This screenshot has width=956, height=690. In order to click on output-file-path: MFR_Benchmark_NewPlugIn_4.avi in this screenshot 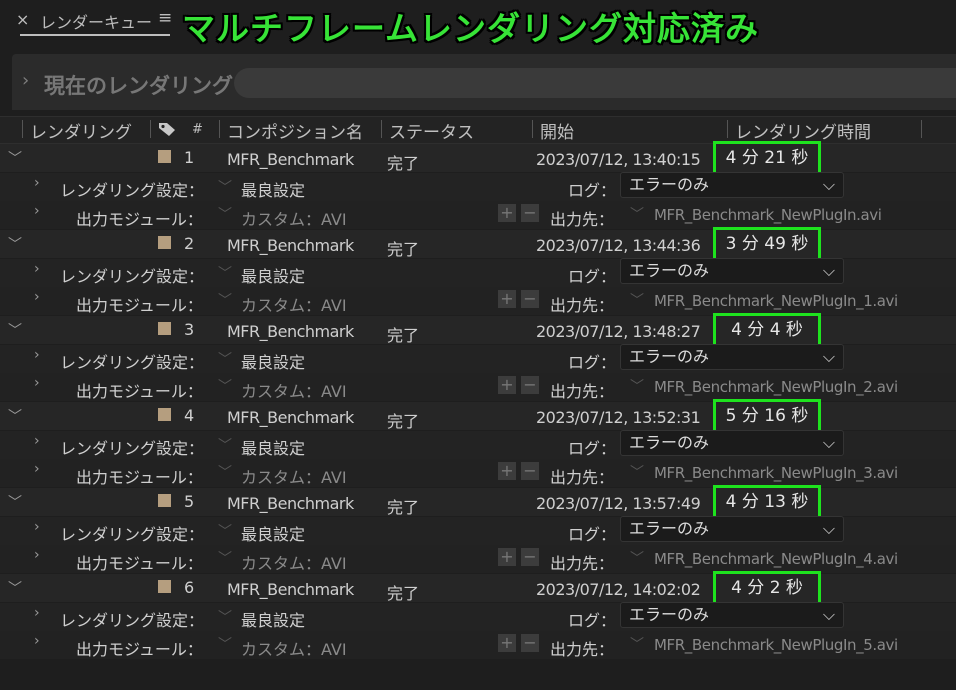, I will do `click(776, 559)`.